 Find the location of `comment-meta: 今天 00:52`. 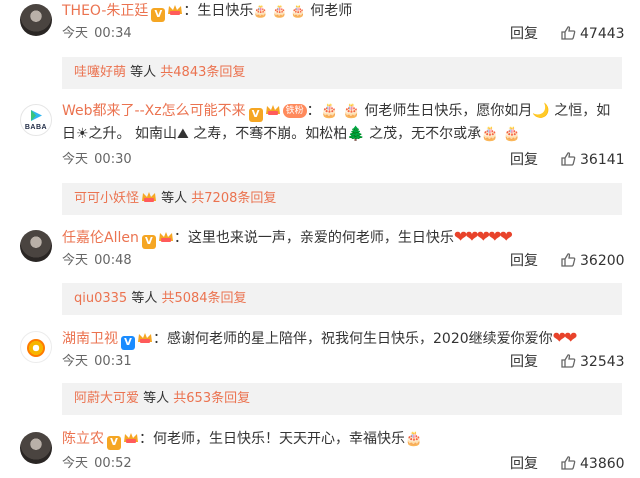

comment-meta: 今天 00:52 is located at coordinates (97, 464).